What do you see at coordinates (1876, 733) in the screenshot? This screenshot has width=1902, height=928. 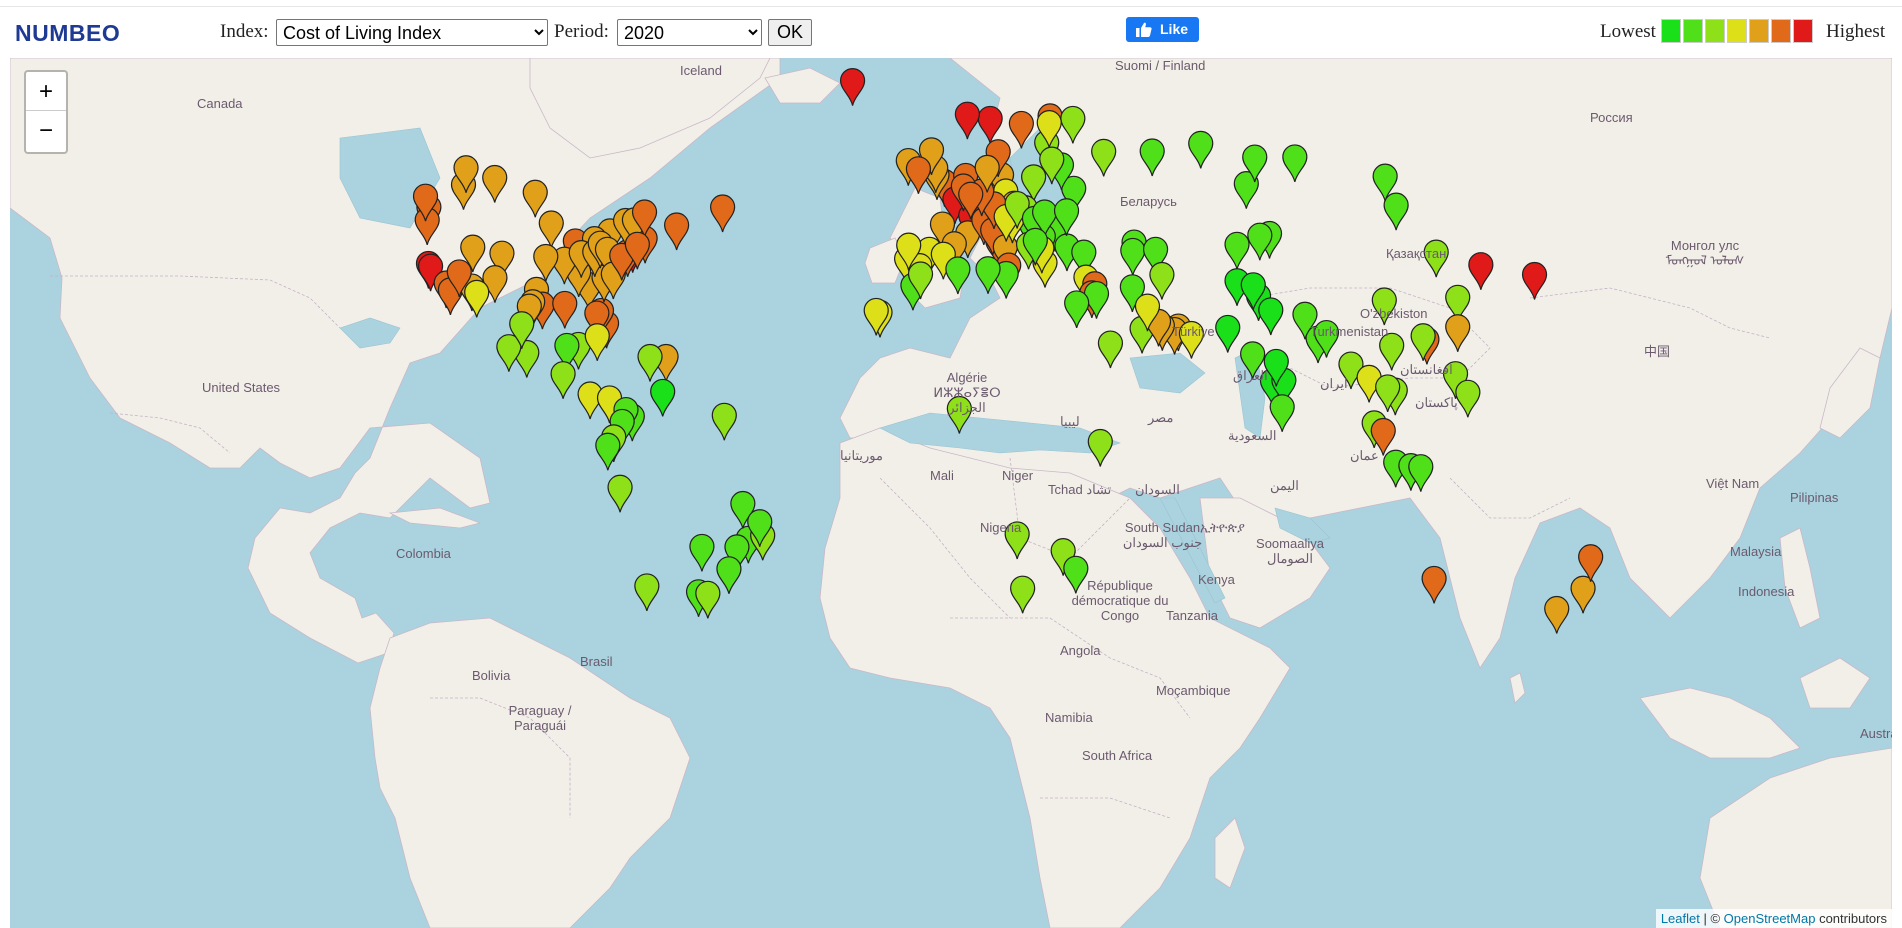 I see `label-australia: Australia` at bounding box center [1876, 733].